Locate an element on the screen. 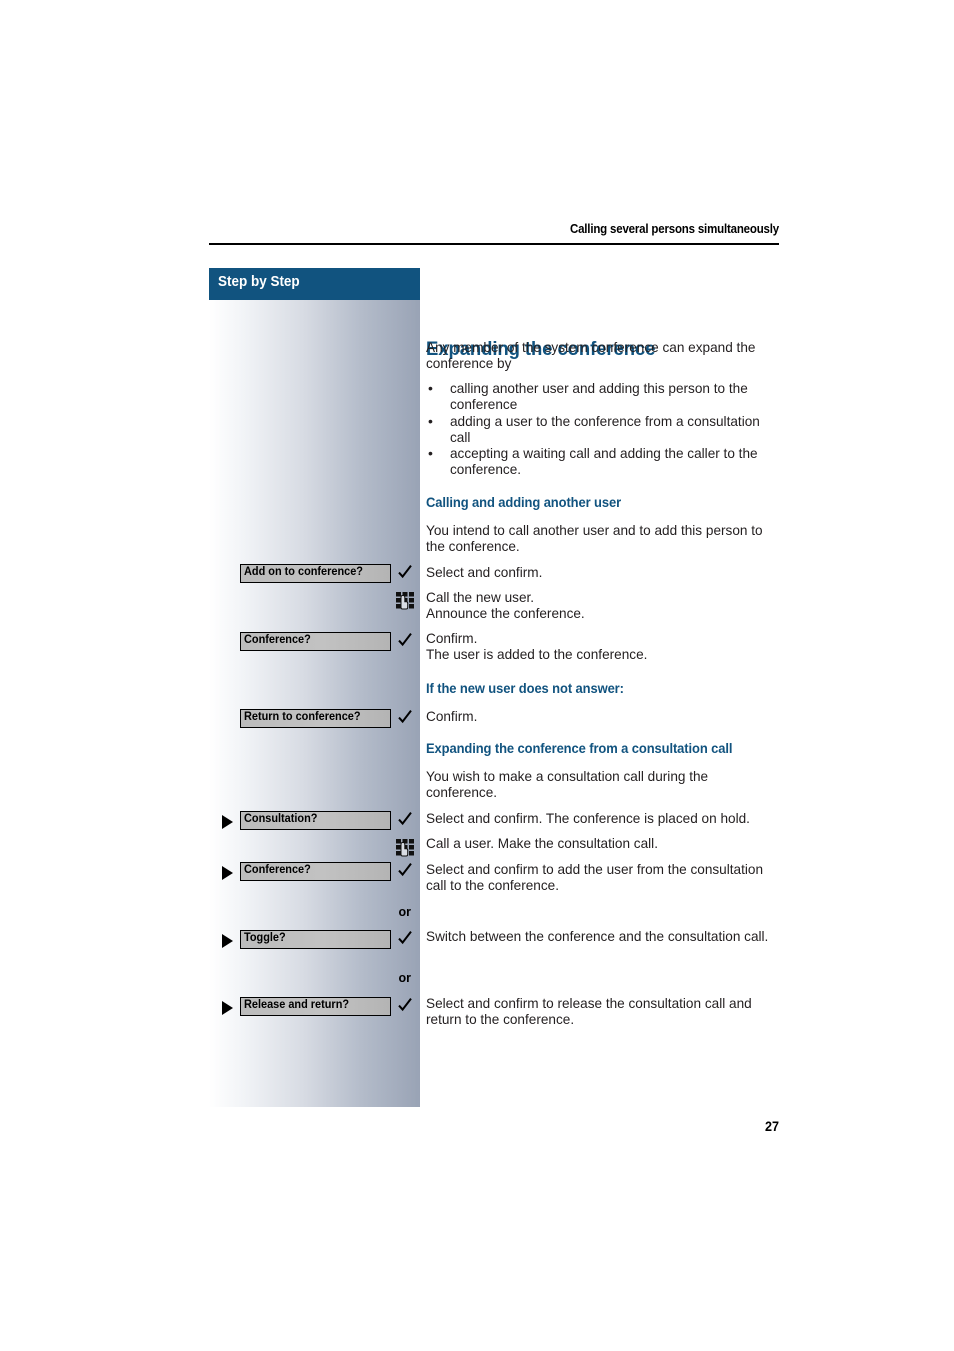 The height and width of the screenshot is (1351, 954). sidebar-row-conference-1: Conference? is located at coordinates (314, 643).